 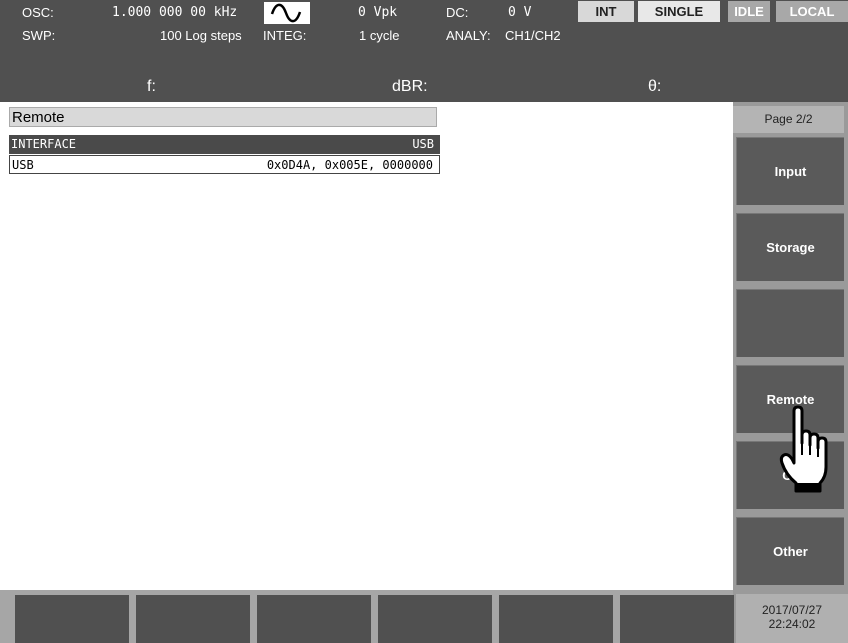 I want to click on dc-value: 0 V, so click(x=520, y=12).